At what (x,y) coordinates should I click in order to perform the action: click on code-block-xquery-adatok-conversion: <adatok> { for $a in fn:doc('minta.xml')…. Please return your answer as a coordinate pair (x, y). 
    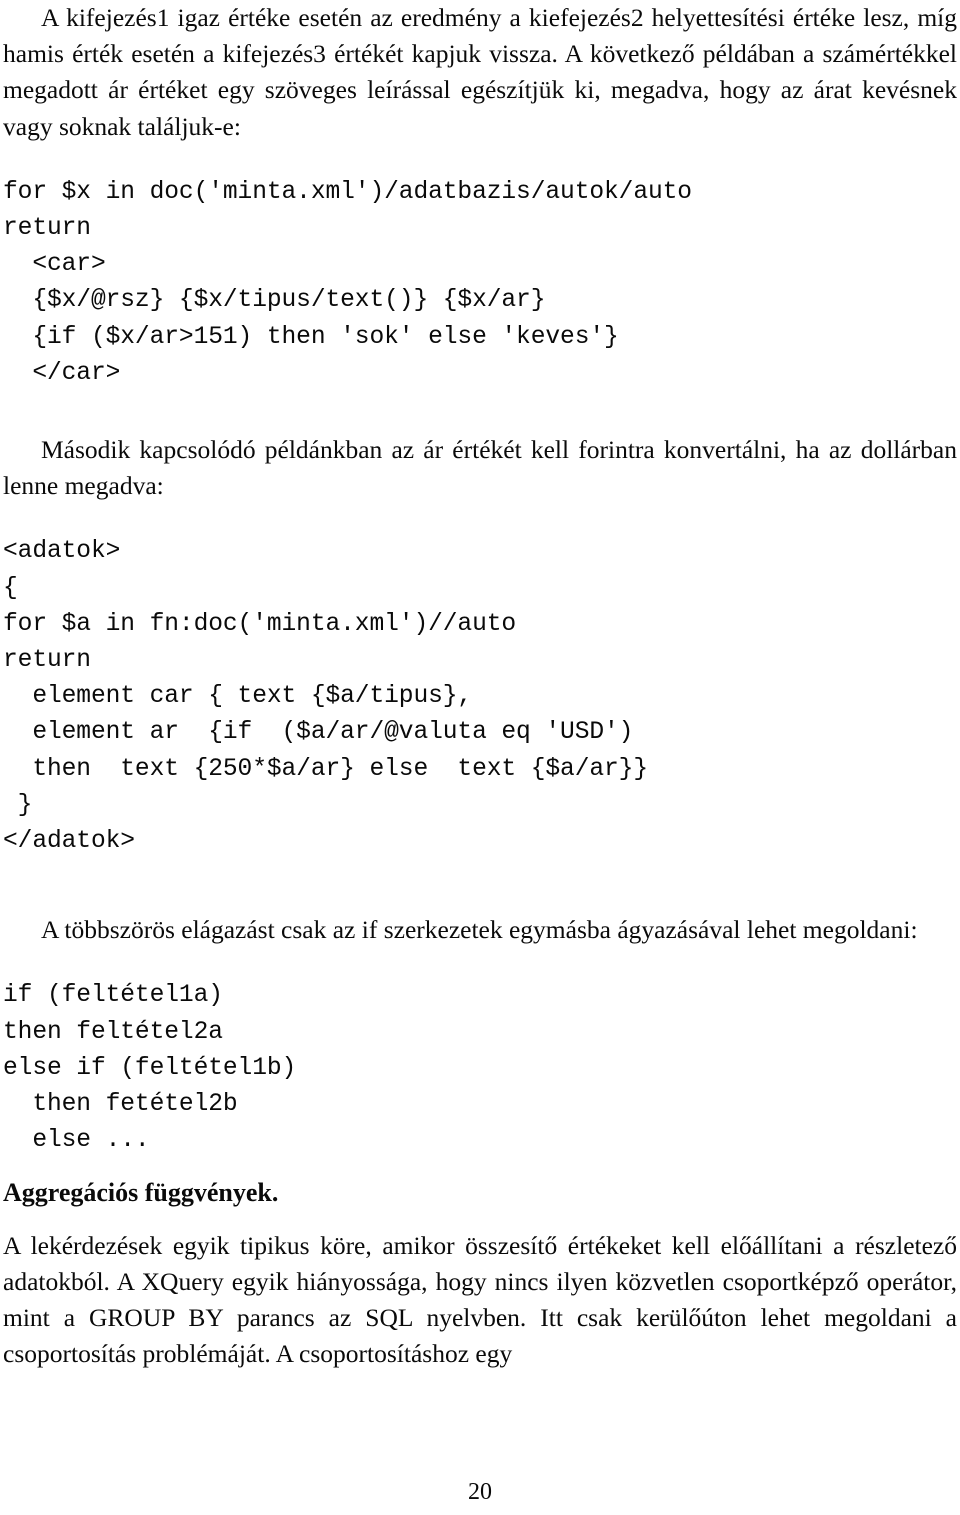
    Looking at the image, I should click on (325, 697).